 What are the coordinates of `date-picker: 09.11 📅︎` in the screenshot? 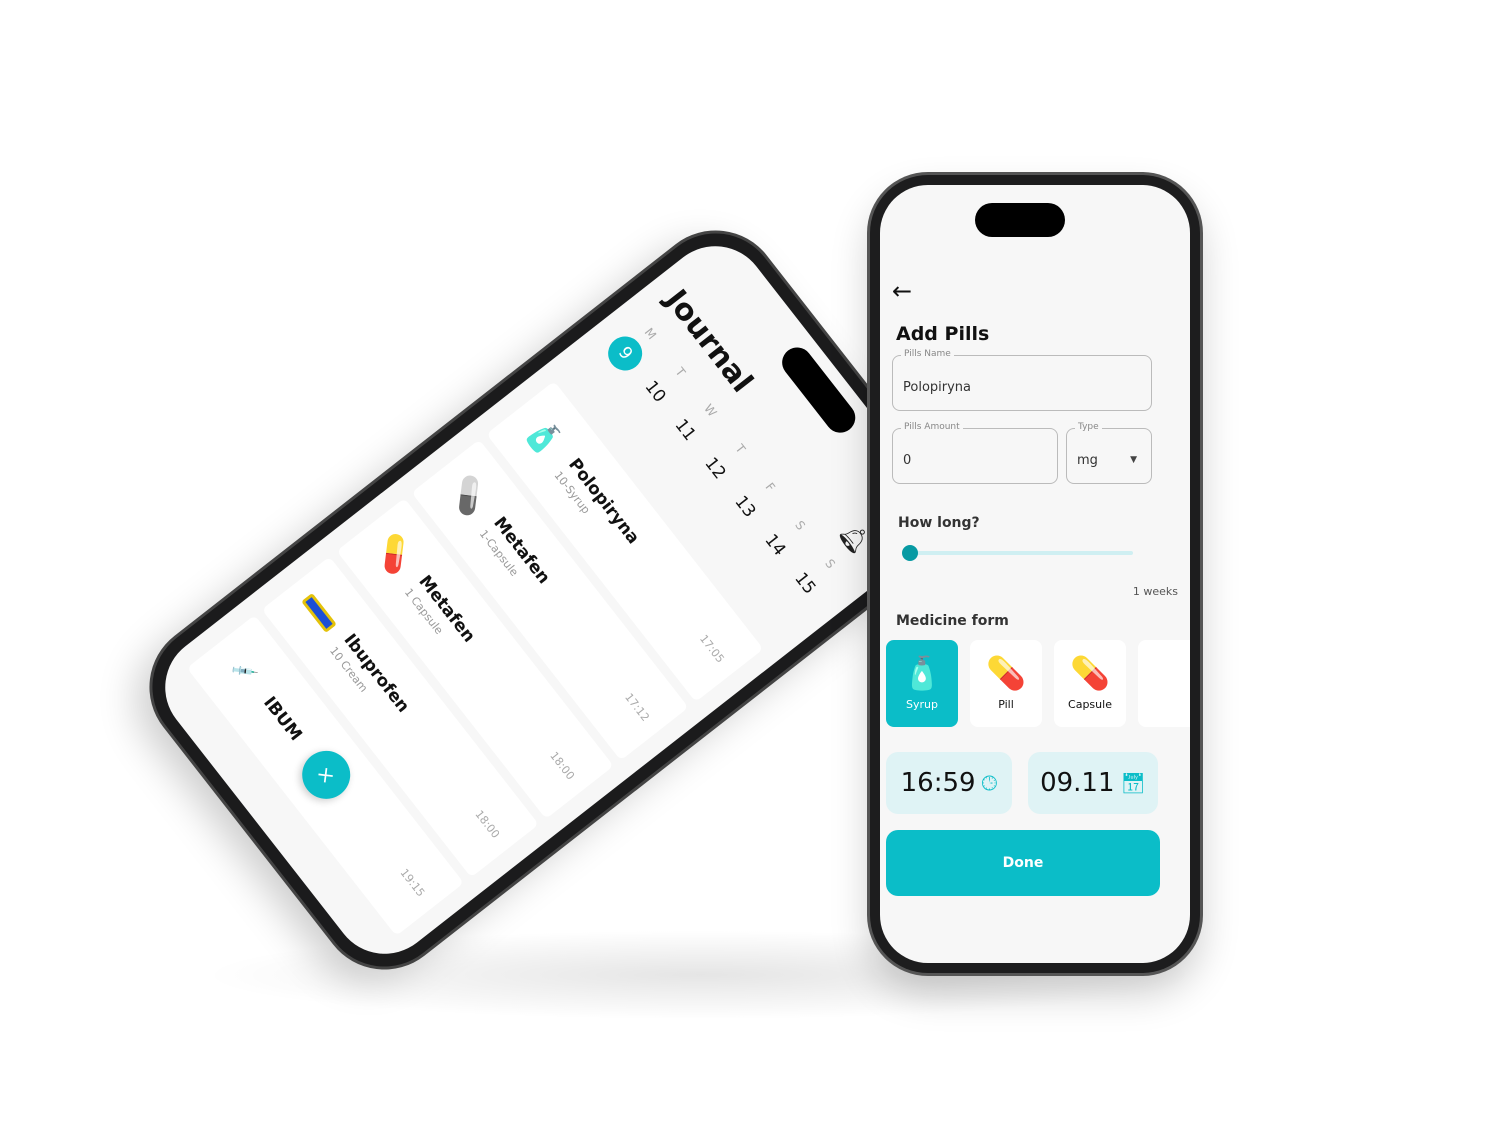 It's located at (1093, 783).